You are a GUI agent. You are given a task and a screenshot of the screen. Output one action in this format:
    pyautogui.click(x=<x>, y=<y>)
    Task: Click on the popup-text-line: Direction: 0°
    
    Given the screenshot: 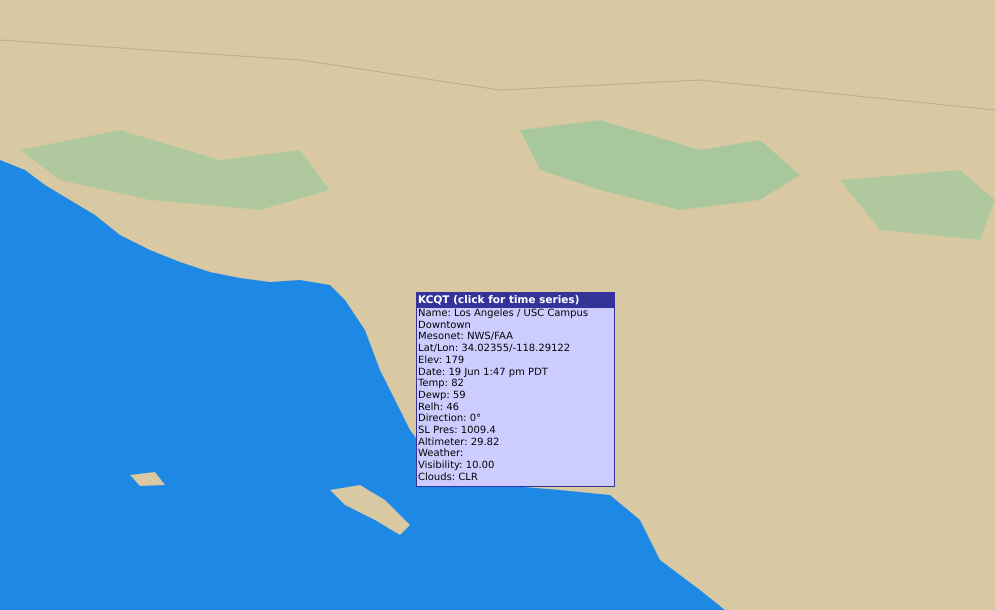 What is the action you would take?
    pyautogui.click(x=450, y=419)
    